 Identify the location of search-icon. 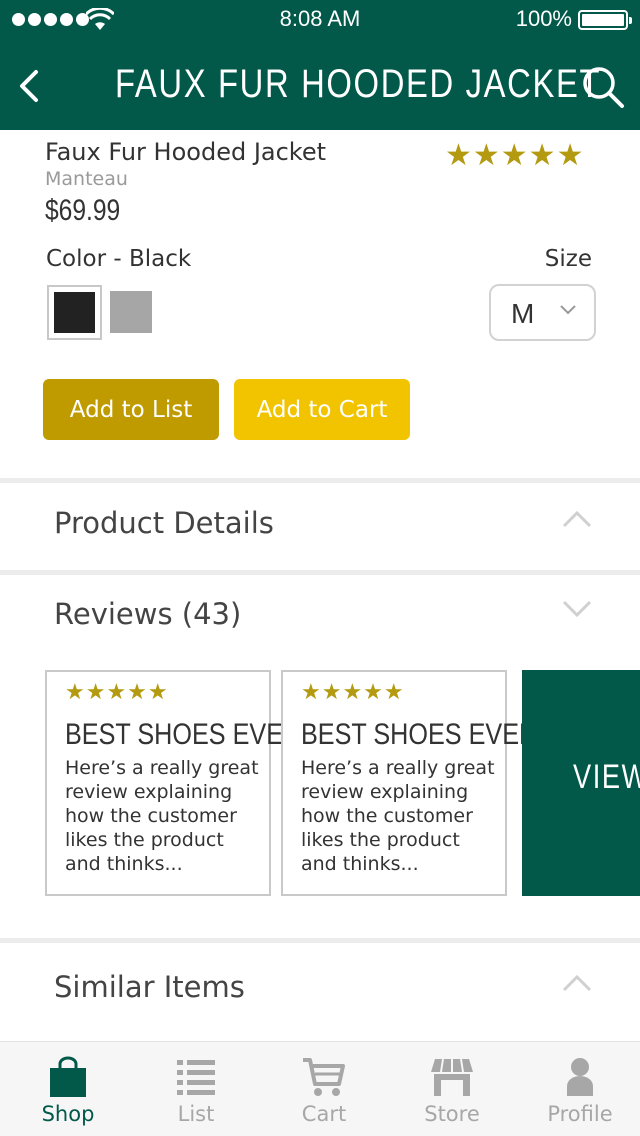
(603, 87).